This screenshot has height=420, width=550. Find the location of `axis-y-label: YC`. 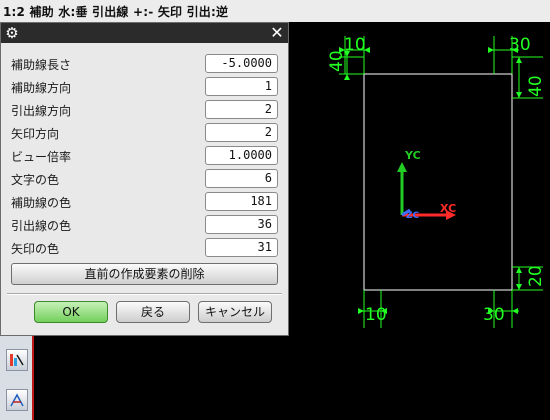

axis-y-label: YC is located at coordinates (412, 155).